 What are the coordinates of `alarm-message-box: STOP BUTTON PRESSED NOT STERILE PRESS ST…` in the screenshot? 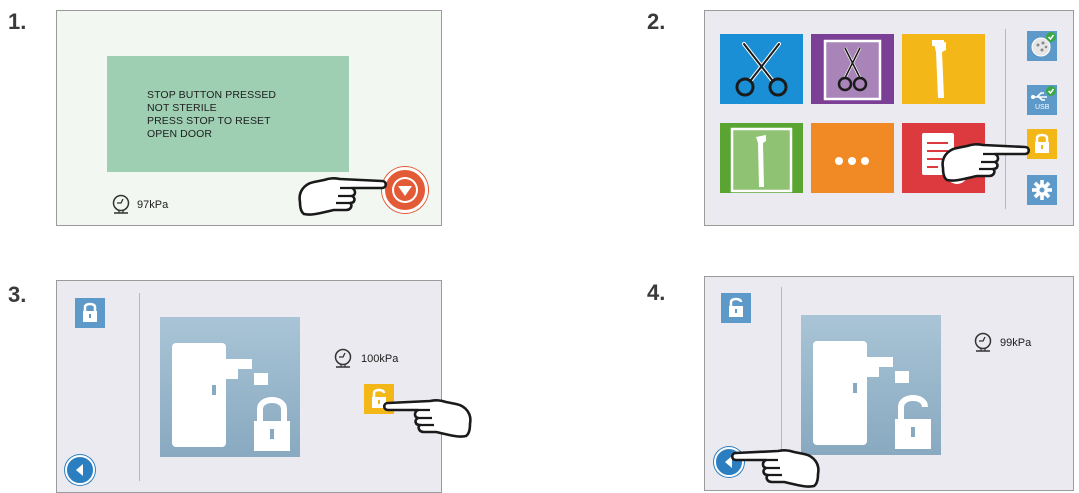 It's located at (228, 114).